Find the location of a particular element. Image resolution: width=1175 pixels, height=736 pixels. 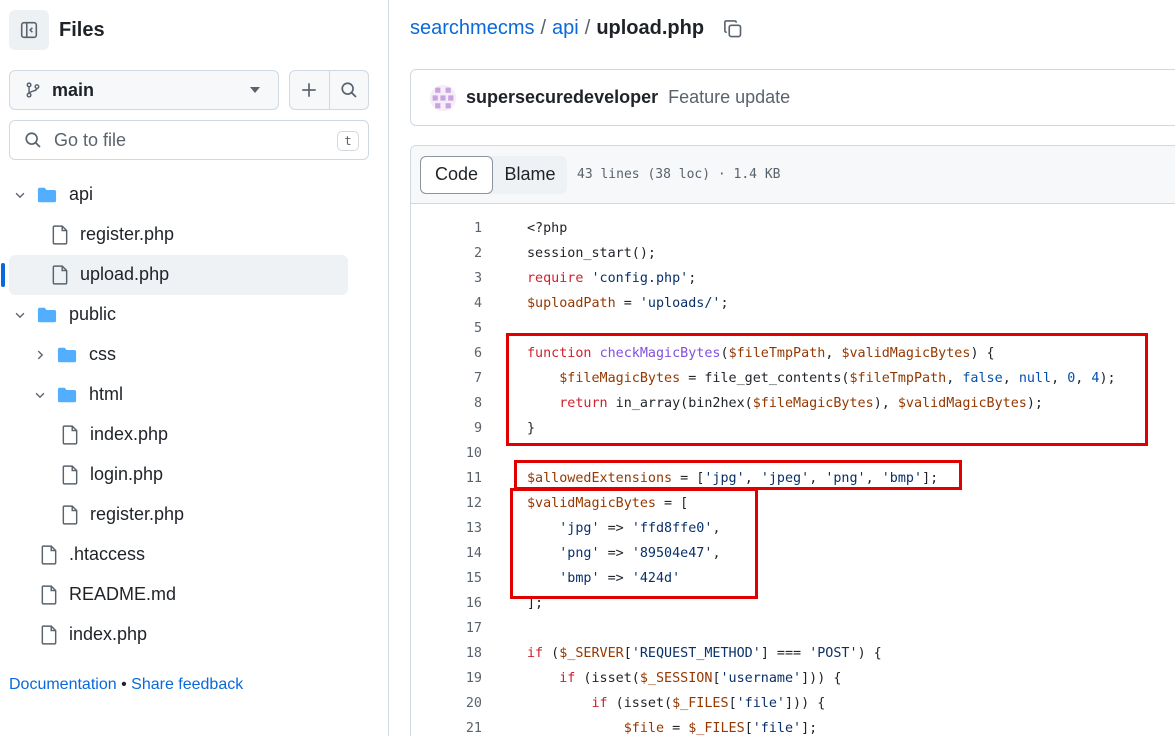

line-number: 6 is located at coordinates (446, 353).